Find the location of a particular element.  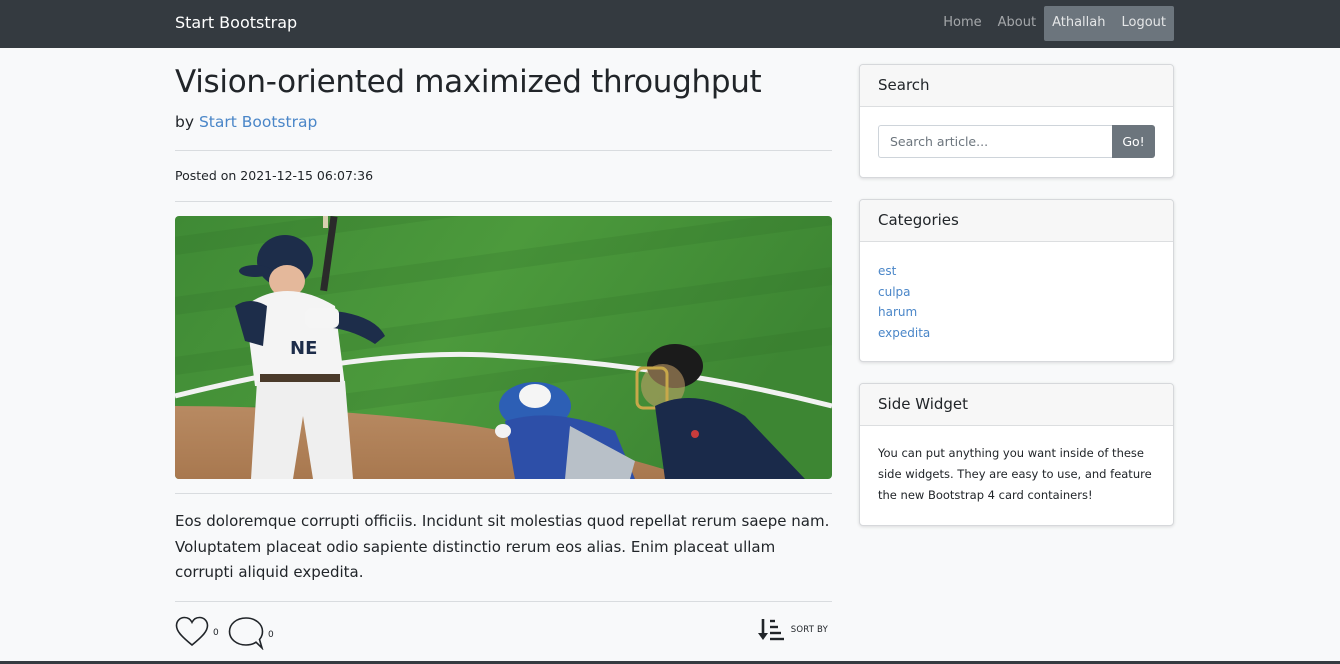

categories-card: Categories est culpa harum expedita is located at coordinates (1016, 280).